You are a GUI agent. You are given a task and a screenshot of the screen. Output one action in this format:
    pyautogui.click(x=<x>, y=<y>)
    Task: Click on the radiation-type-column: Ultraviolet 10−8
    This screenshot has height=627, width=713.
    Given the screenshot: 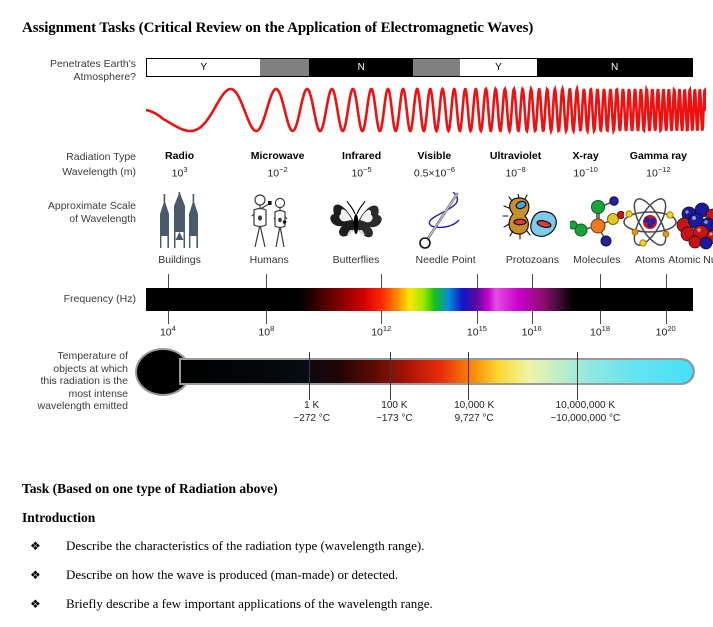 What is the action you would take?
    pyautogui.click(x=515, y=165)
    